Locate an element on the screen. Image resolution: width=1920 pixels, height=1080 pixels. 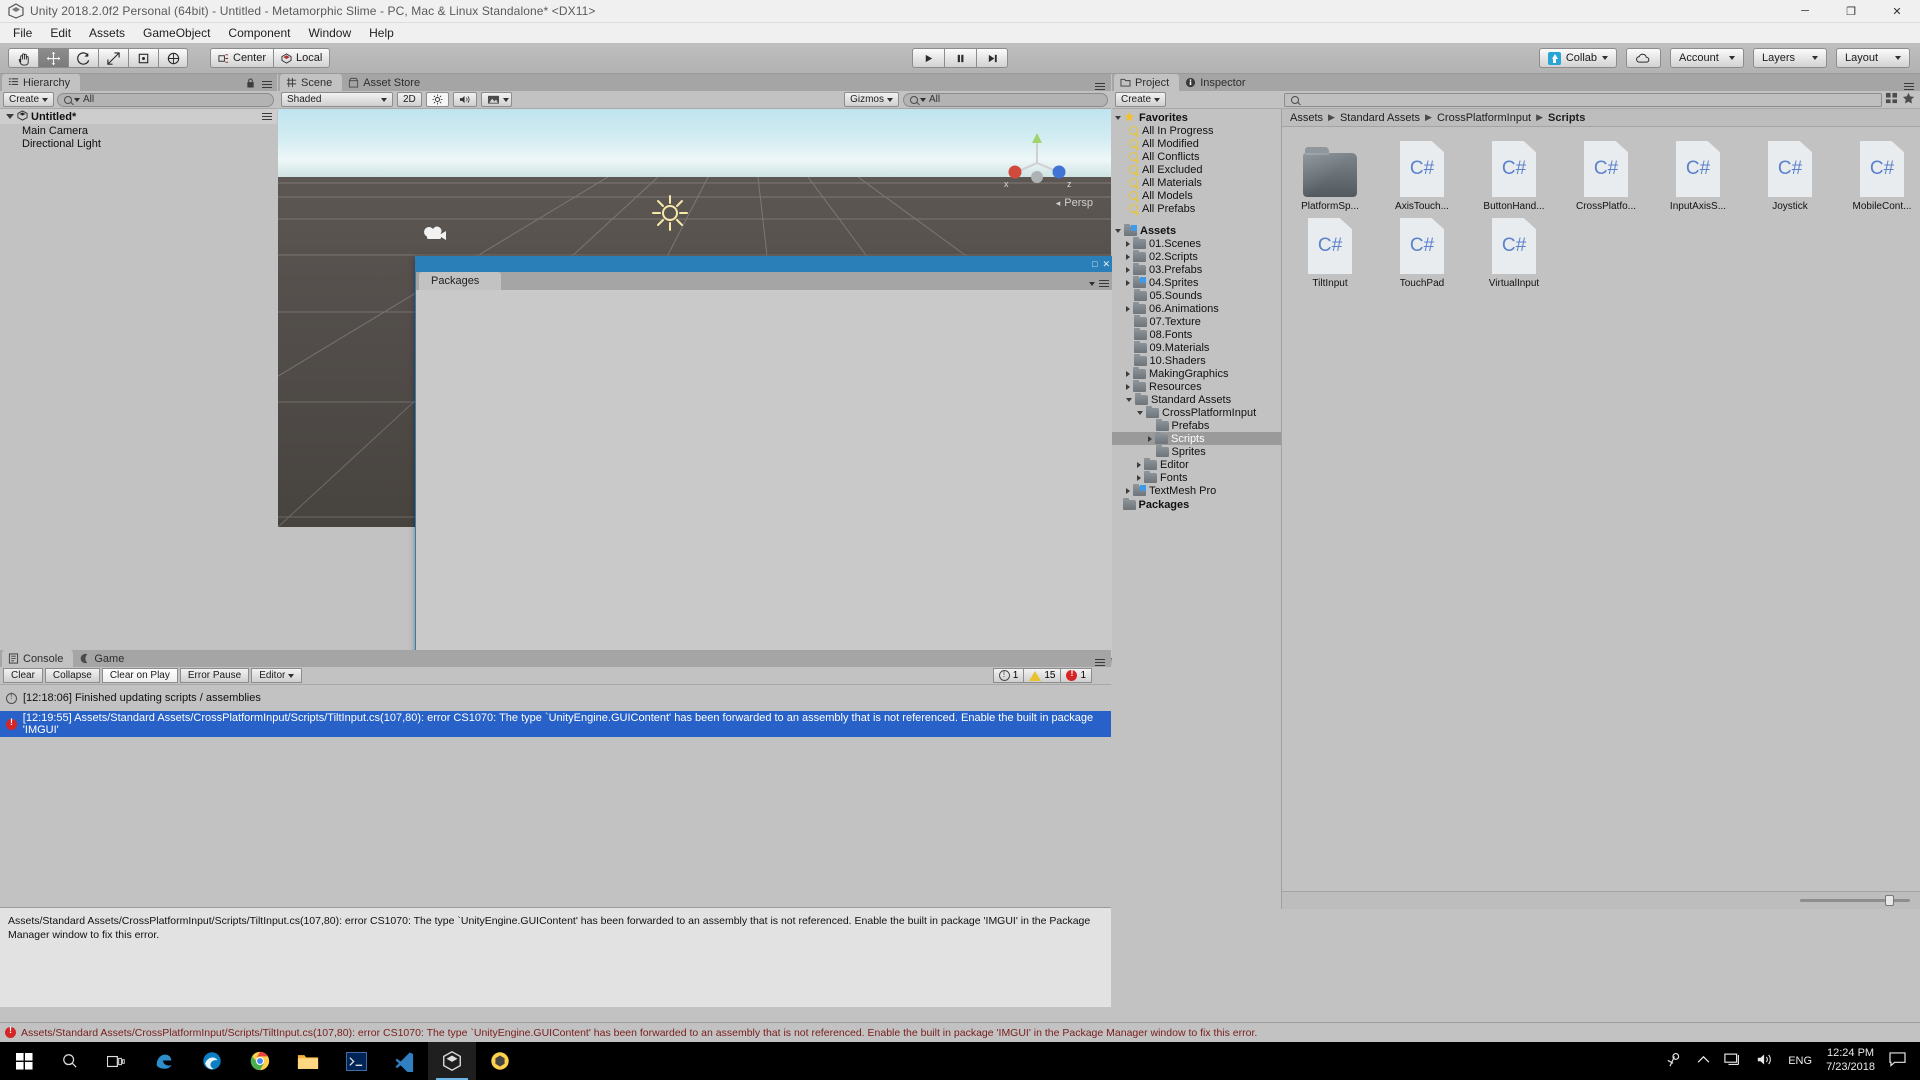
project-tree-item: Standard Assets is located at coordinates (1196, 399).